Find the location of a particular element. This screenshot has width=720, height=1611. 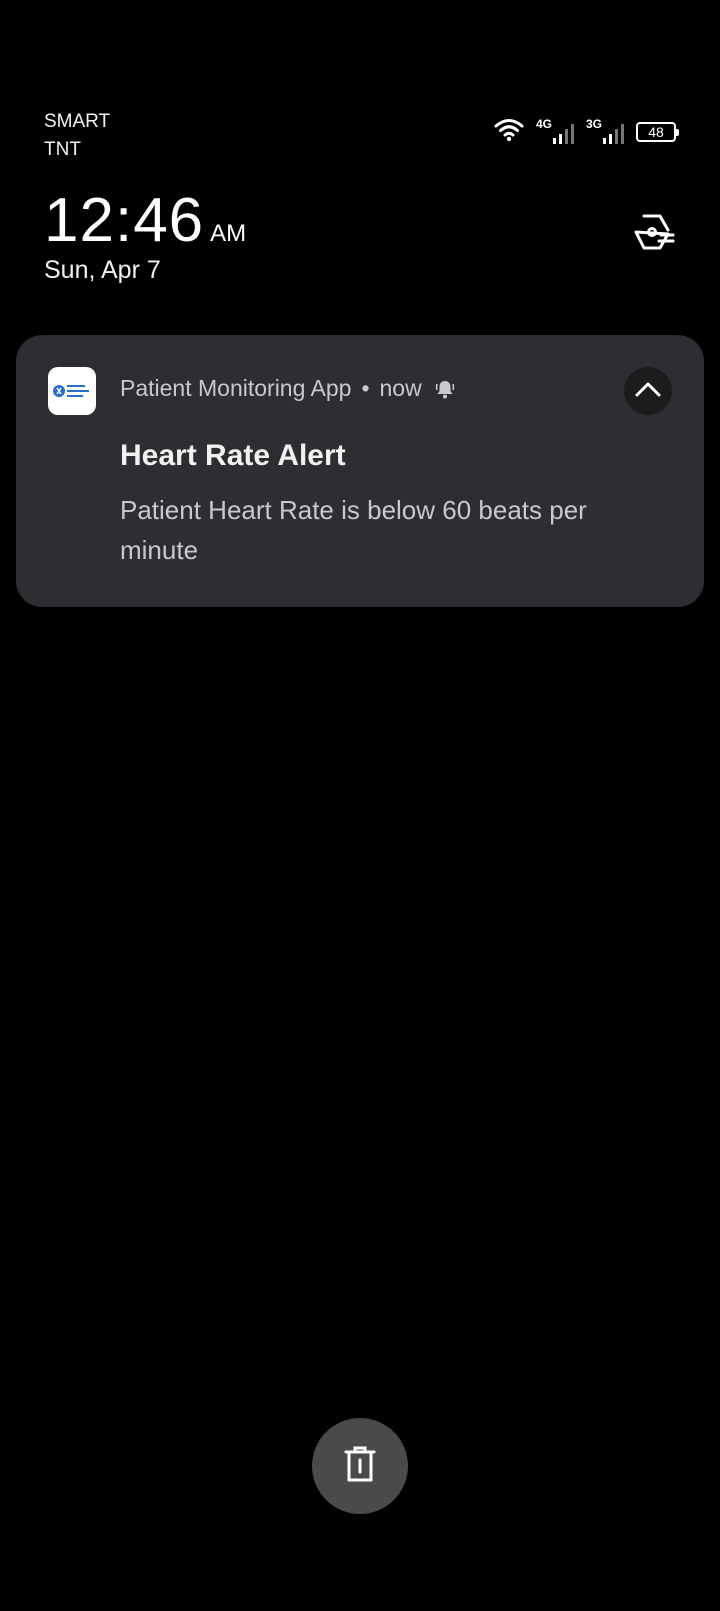

app-name: Patient Monitoring App is located at coordinates (236, 388).